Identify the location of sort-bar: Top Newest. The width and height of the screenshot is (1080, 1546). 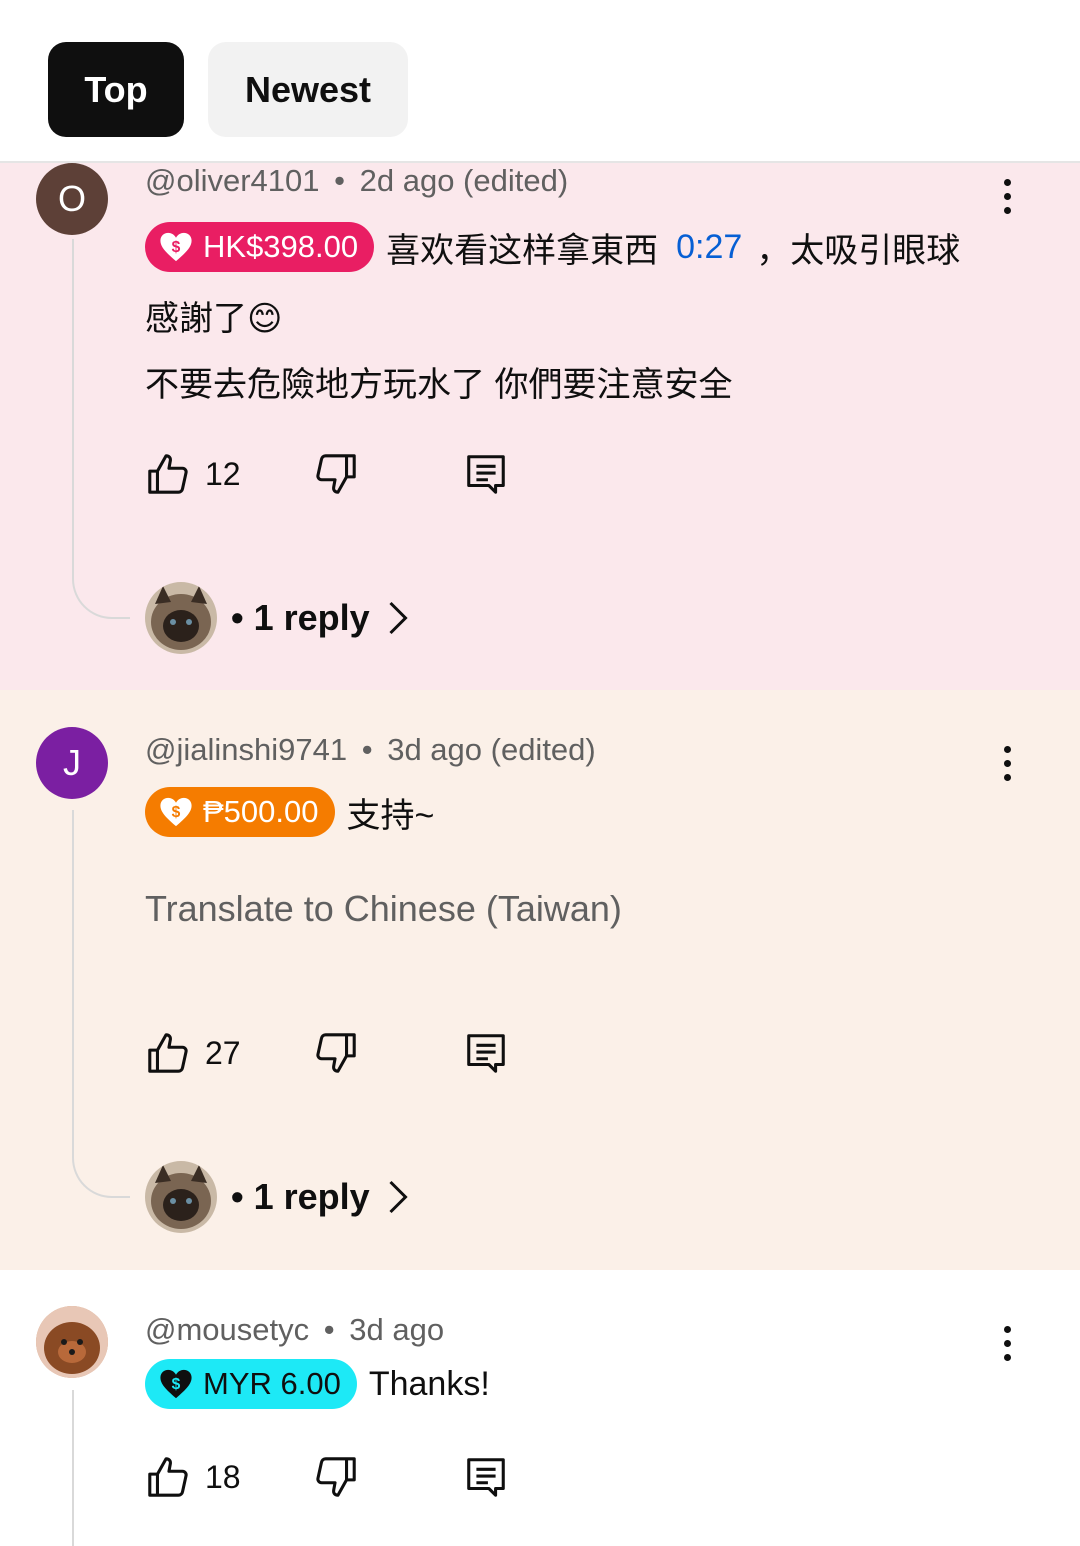
(540, 81).